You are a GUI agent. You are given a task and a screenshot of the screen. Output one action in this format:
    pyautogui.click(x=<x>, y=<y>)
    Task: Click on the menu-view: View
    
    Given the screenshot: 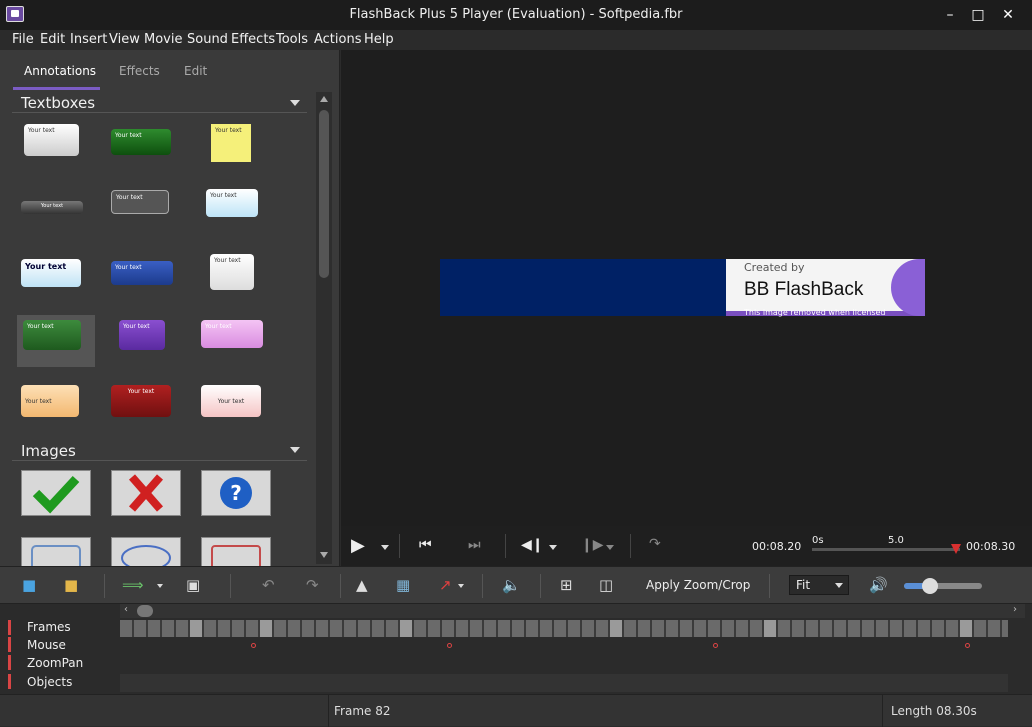 What is the action you would take?
    pyautogui.click(x=124, y=39)
    